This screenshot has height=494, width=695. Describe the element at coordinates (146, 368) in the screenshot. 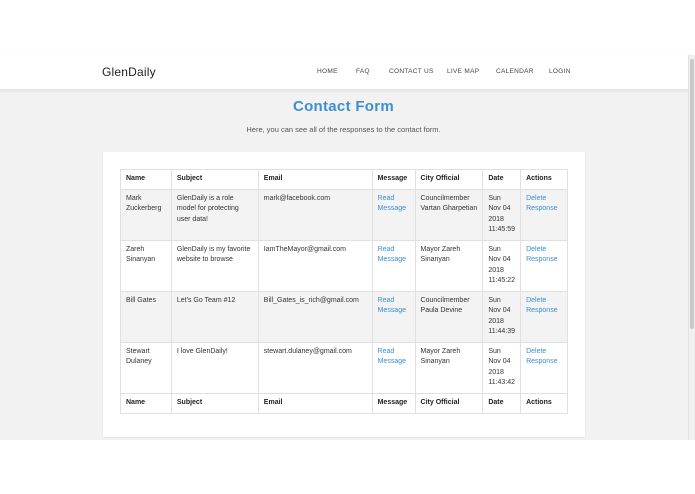

I see `cell-name: Stewart Dulaney` at that location.